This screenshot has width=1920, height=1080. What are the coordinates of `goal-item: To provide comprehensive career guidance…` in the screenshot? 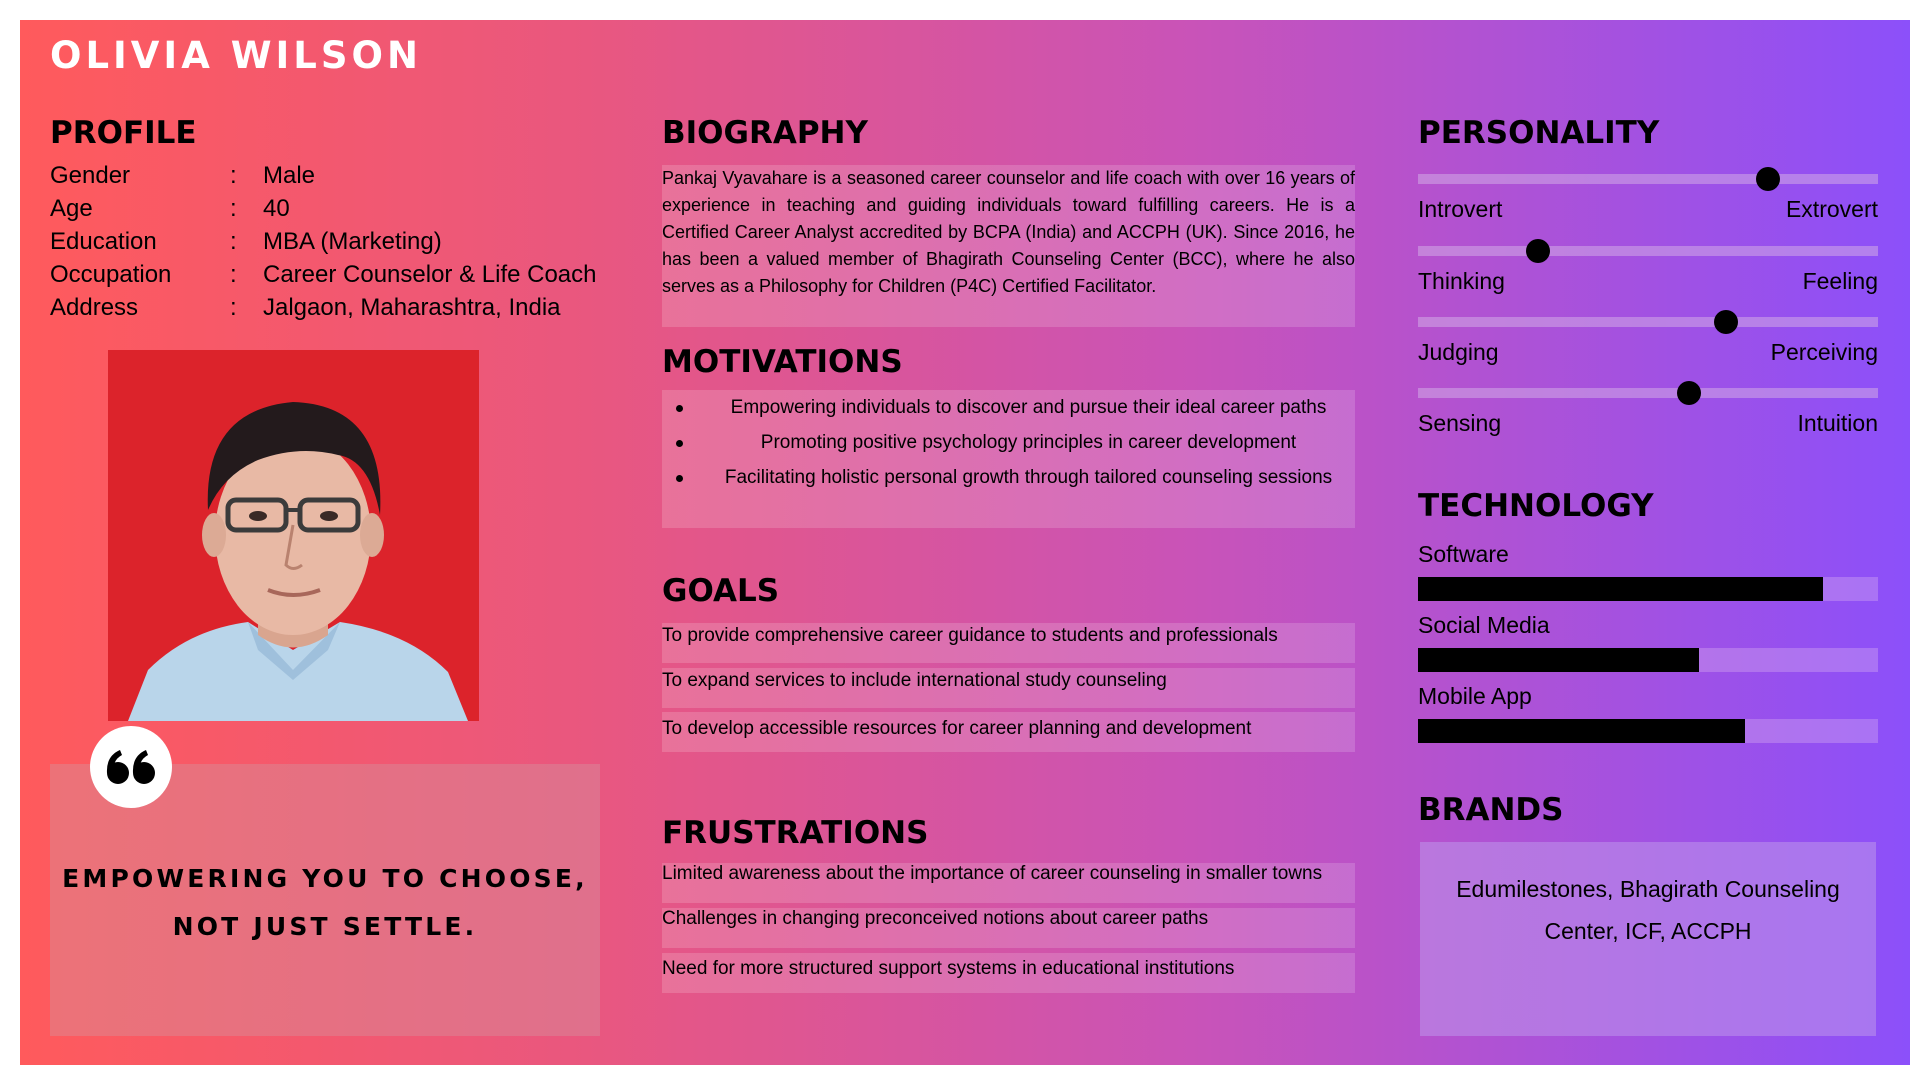 It's located at (1008, 643).